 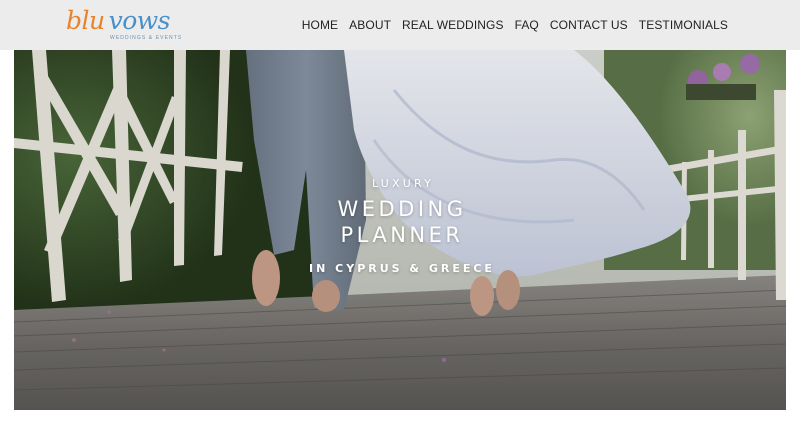 I want to click on hero-subtitle: IN CYPRUS & GREECE, so click(x=402, y=268).